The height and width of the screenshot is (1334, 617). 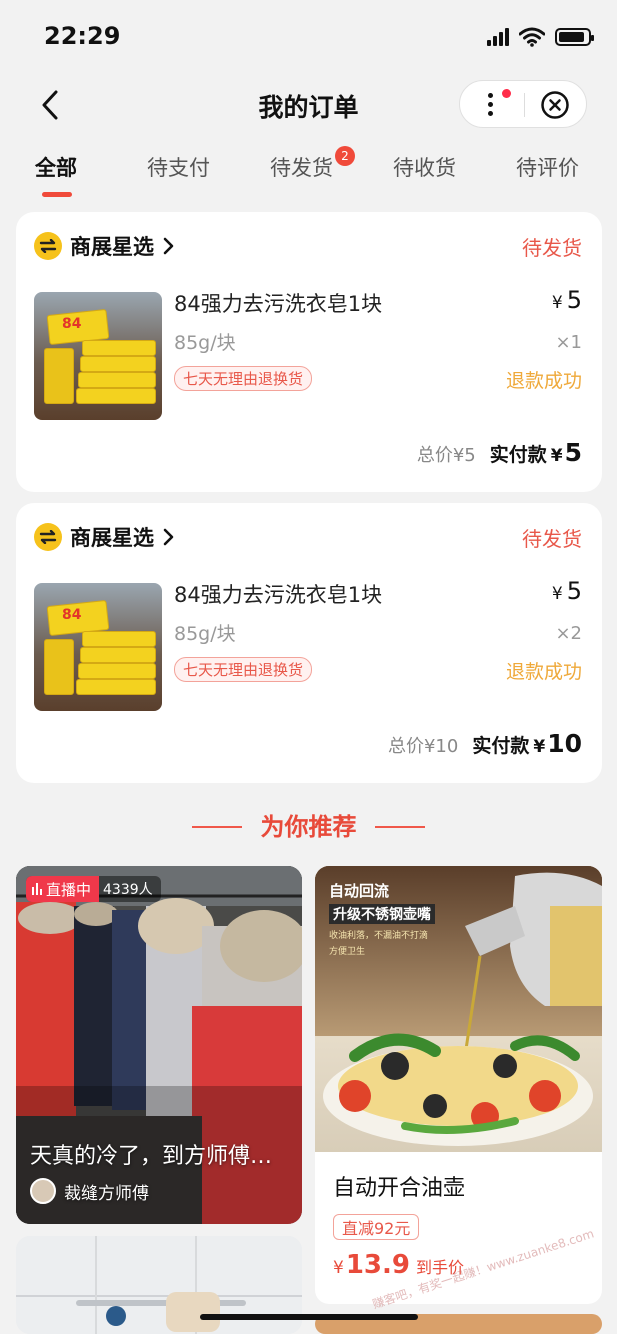 I want to click on quantity: ×1, so click(x=568, y=342).